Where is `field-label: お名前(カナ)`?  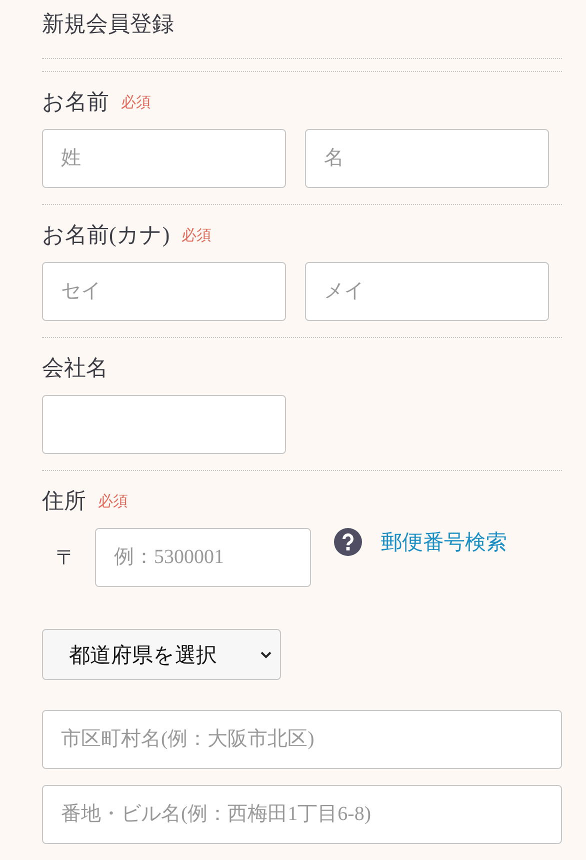
field-label: お名前(カナ) is located at coordinates (106, 235).